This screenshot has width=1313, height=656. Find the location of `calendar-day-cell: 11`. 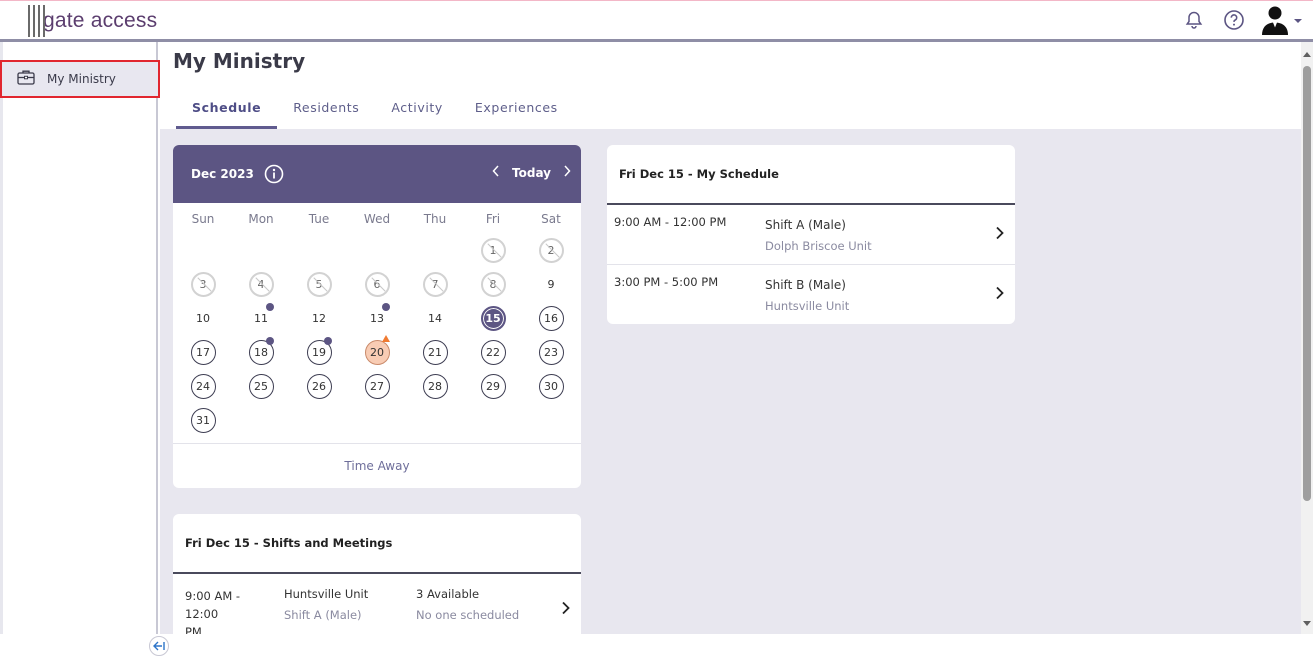

calendar-day-cell: 11 is located at coordinates (261, 318).